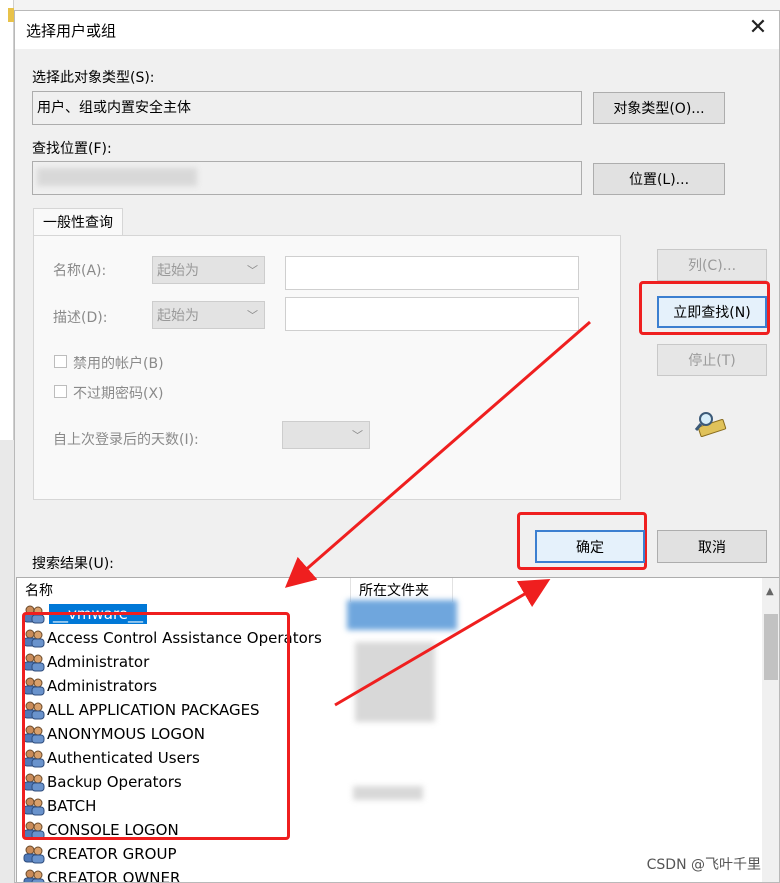 This screenshot has height=883, width=780. What do you see at coordinates (442, 642) in the screenshot?
I see `arrow-results-to-ok` at bounding box center [442, 642].